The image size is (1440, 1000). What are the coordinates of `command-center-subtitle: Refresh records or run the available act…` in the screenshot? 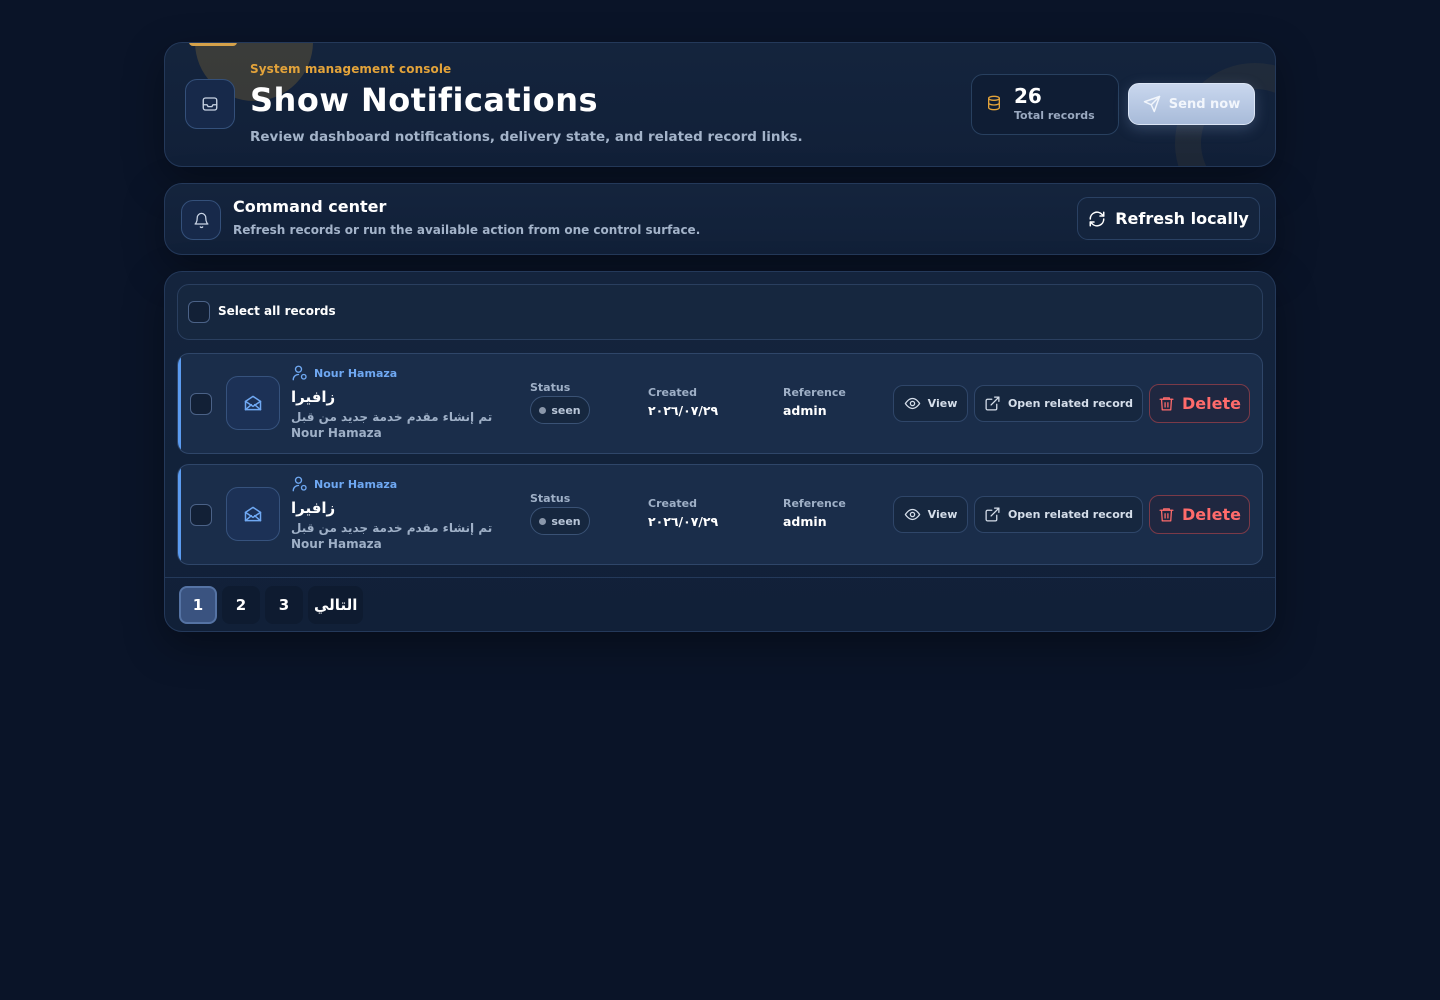 It's located at (467, 230).